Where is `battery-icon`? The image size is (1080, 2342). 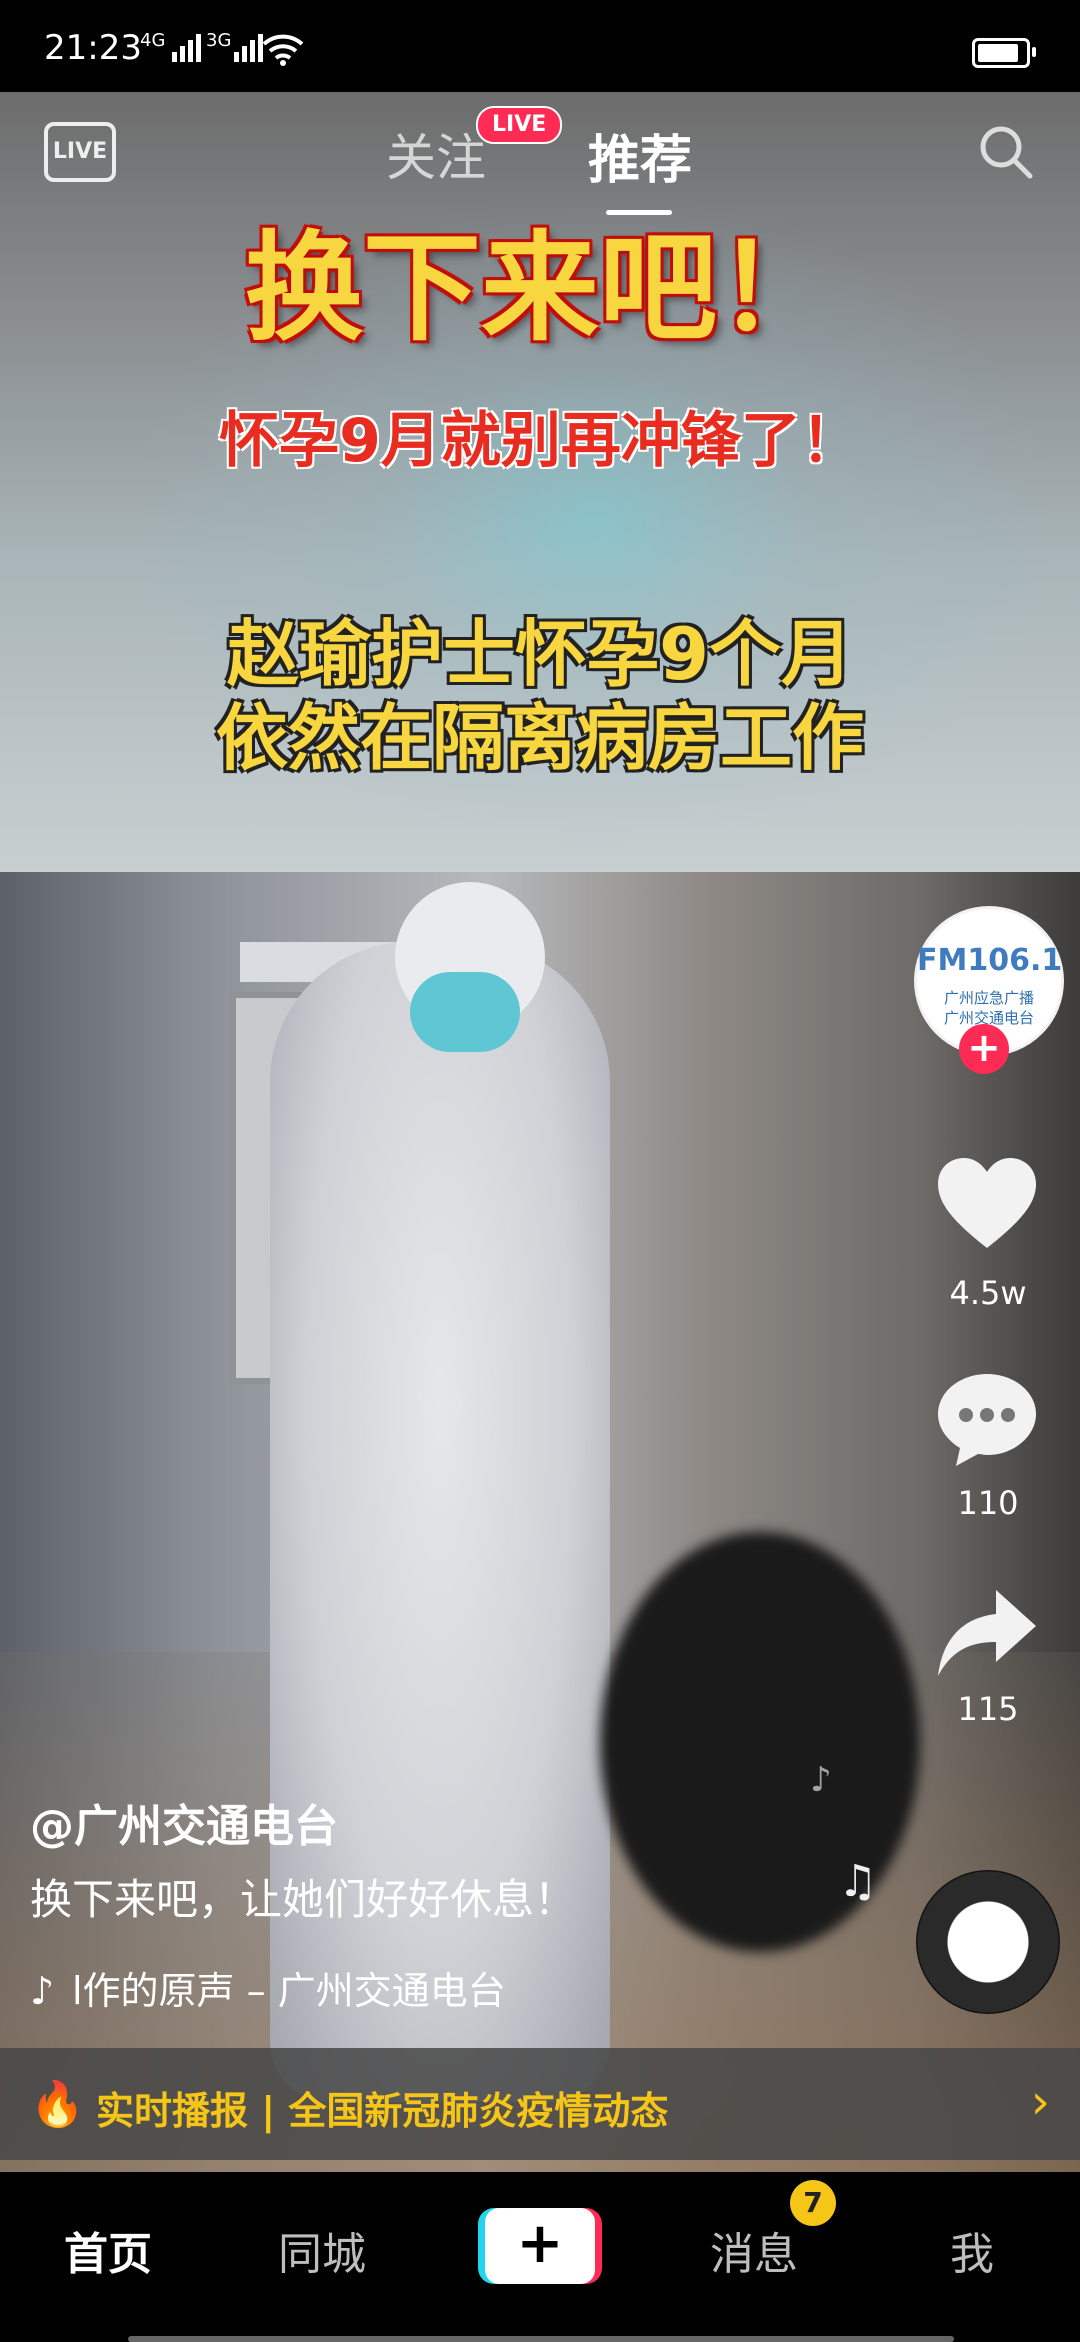
battery-icon is located at coordinates (1004, 53).